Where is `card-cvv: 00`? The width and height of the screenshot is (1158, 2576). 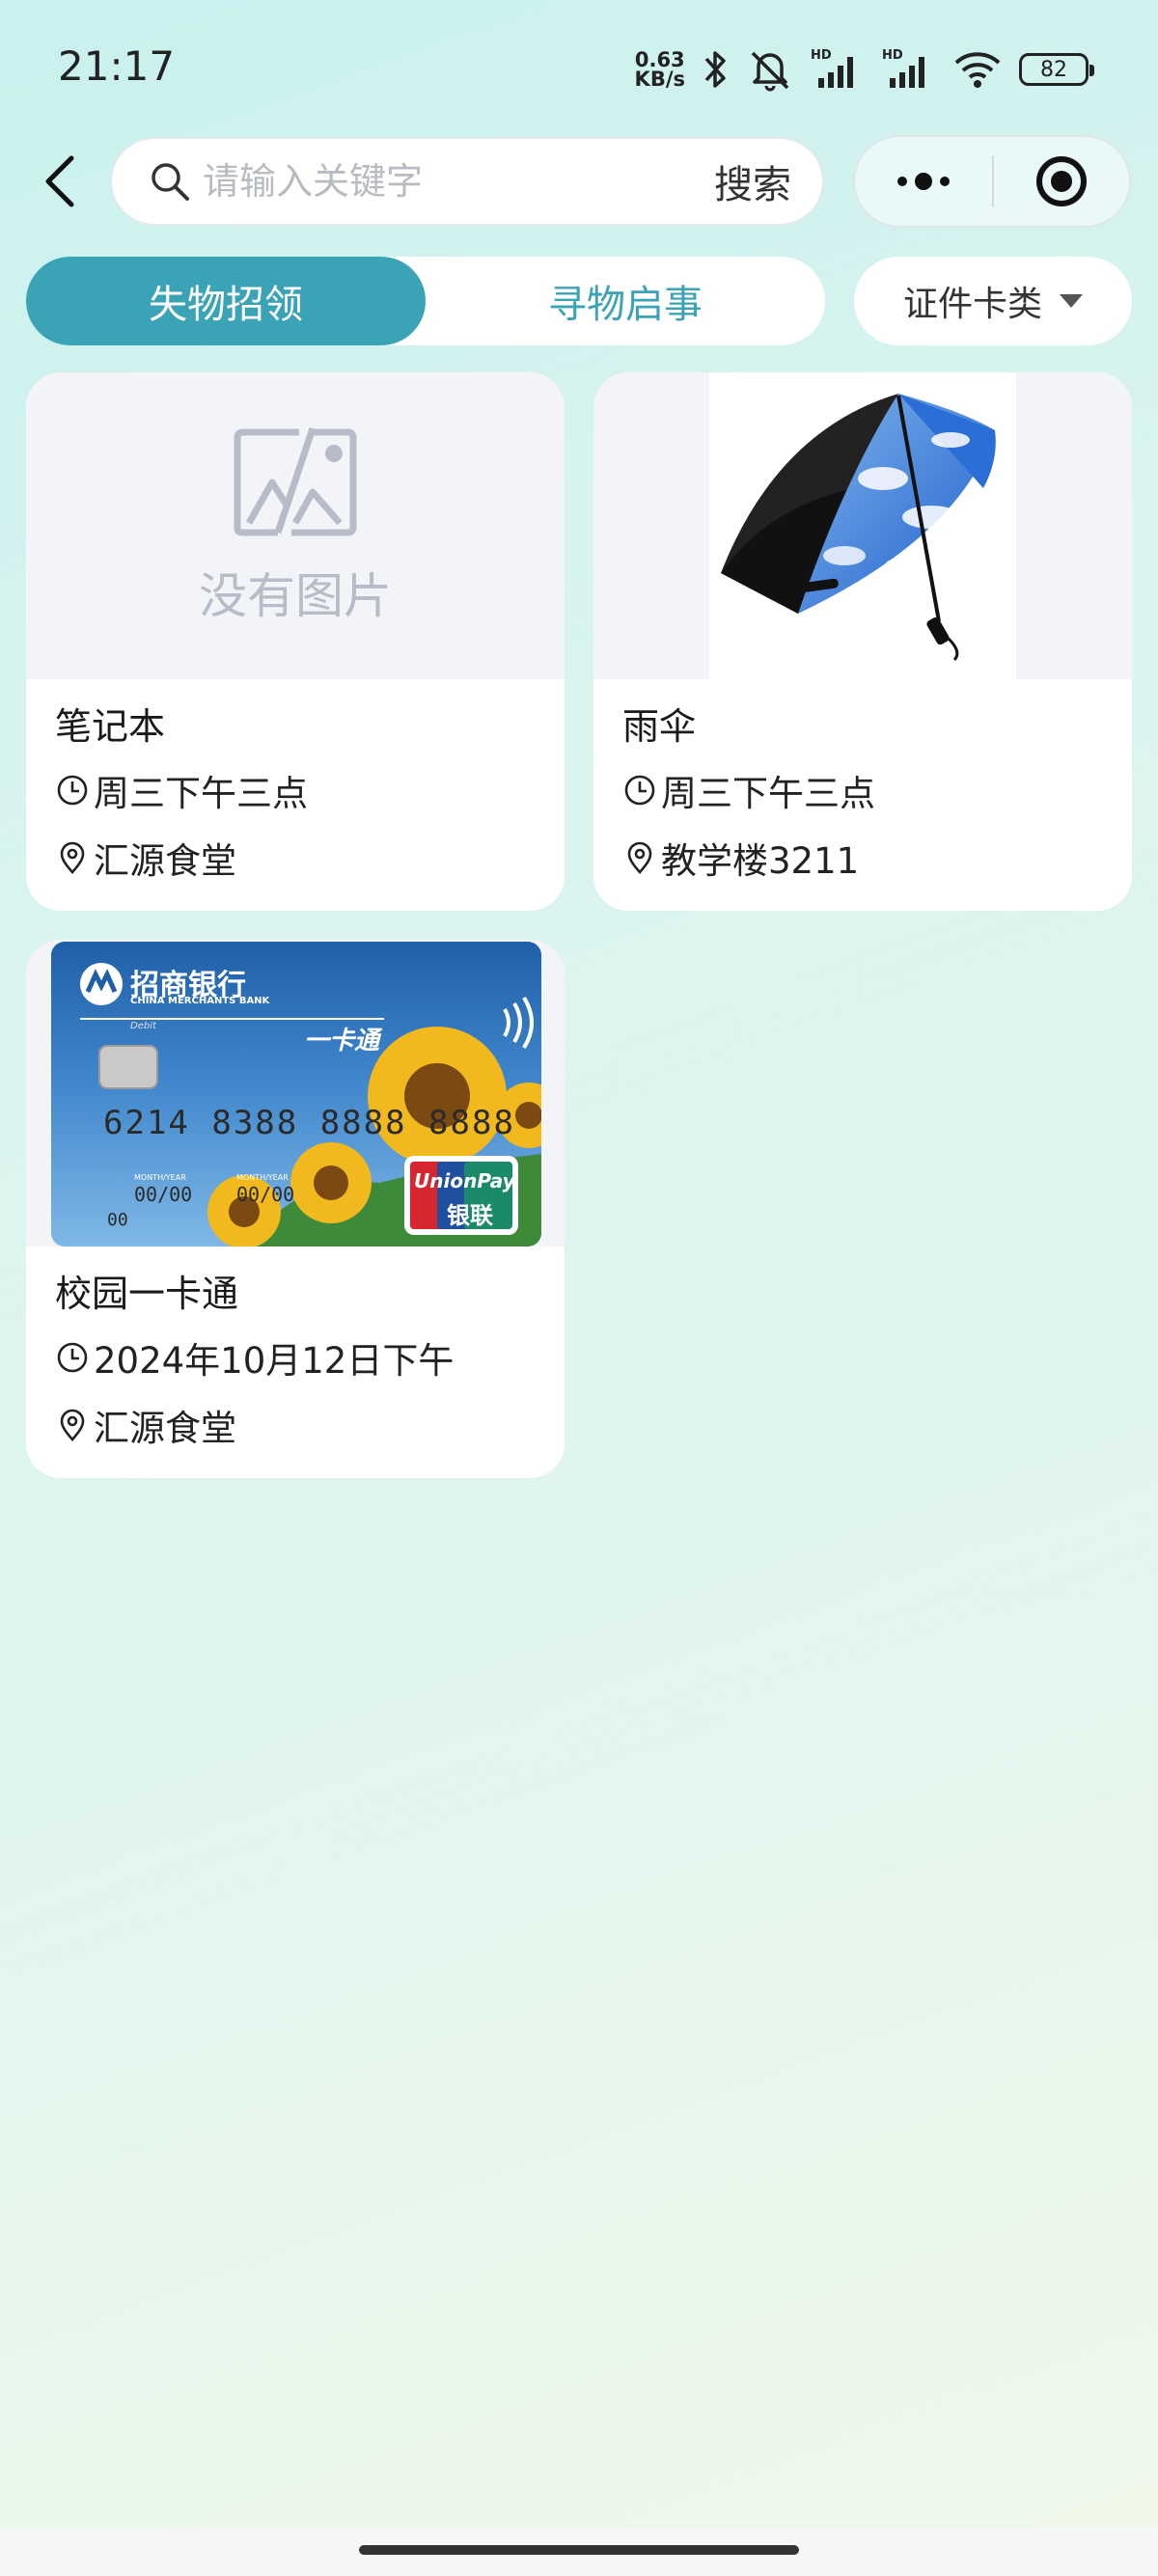
card-cvv: 00 is located at coordinates (117, 1220).